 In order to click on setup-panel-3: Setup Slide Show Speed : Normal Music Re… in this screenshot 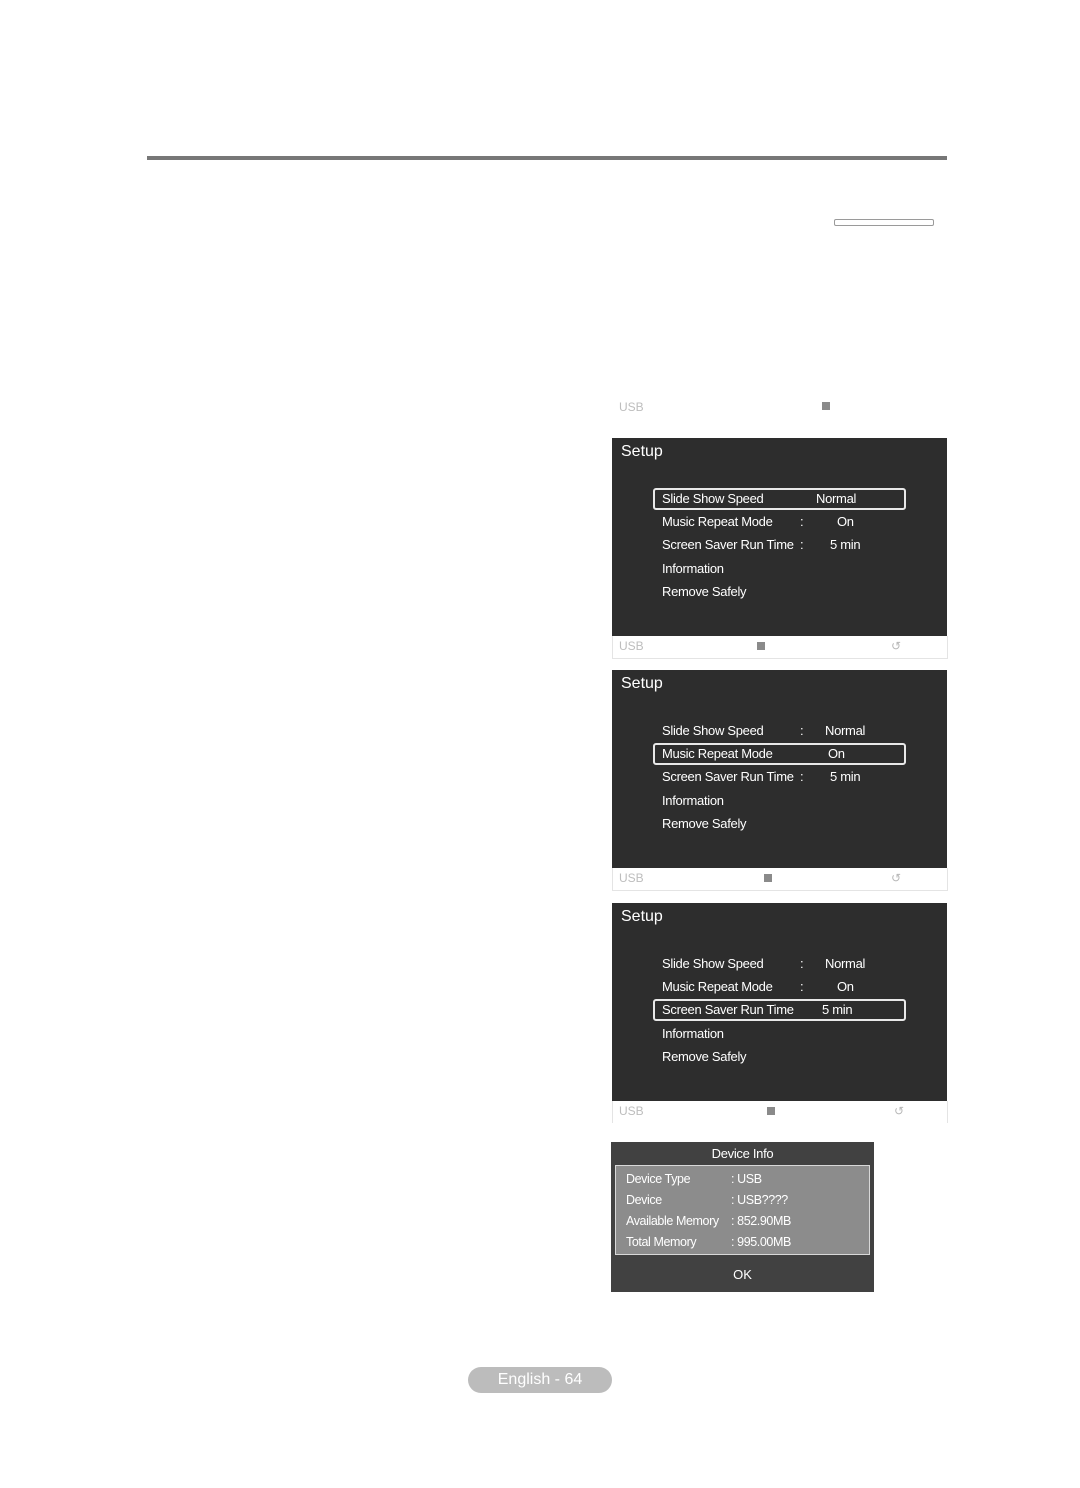, I will do `click(779, 1002)`.